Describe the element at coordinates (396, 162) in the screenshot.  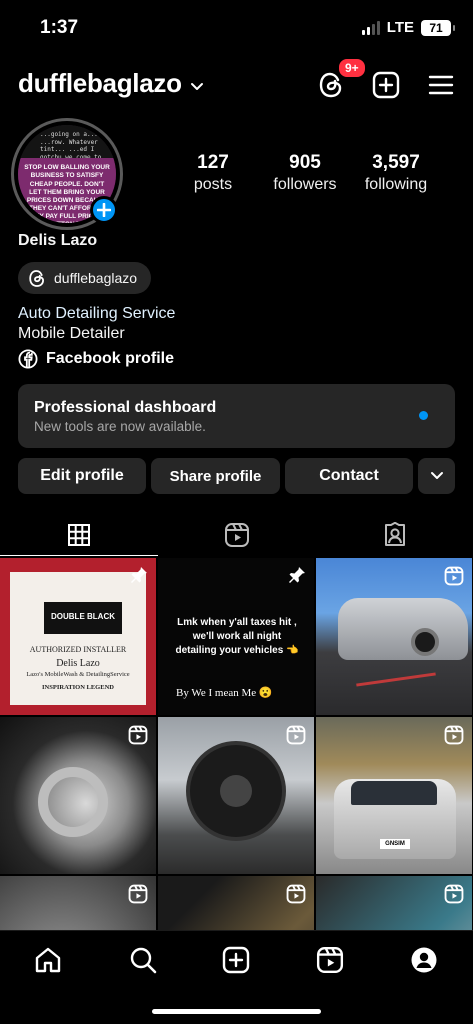
I see `following-count: 3,597` at that location.